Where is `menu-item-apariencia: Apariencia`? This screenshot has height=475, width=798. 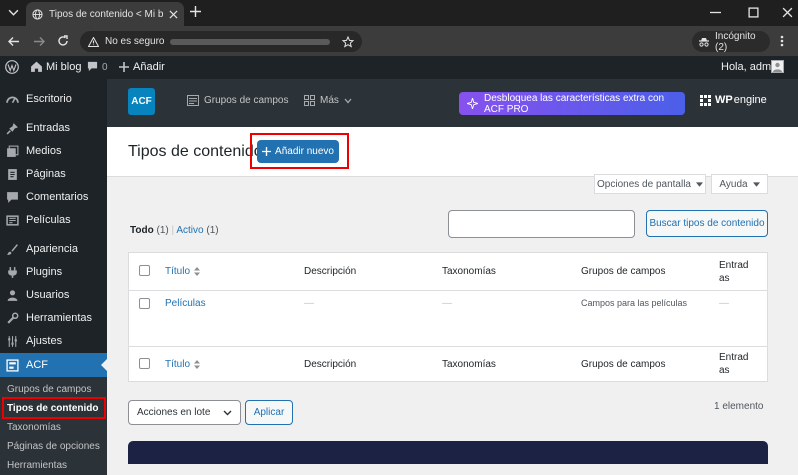
menu-item-apariencia: Apariencia is located at coordinates (53, 249).